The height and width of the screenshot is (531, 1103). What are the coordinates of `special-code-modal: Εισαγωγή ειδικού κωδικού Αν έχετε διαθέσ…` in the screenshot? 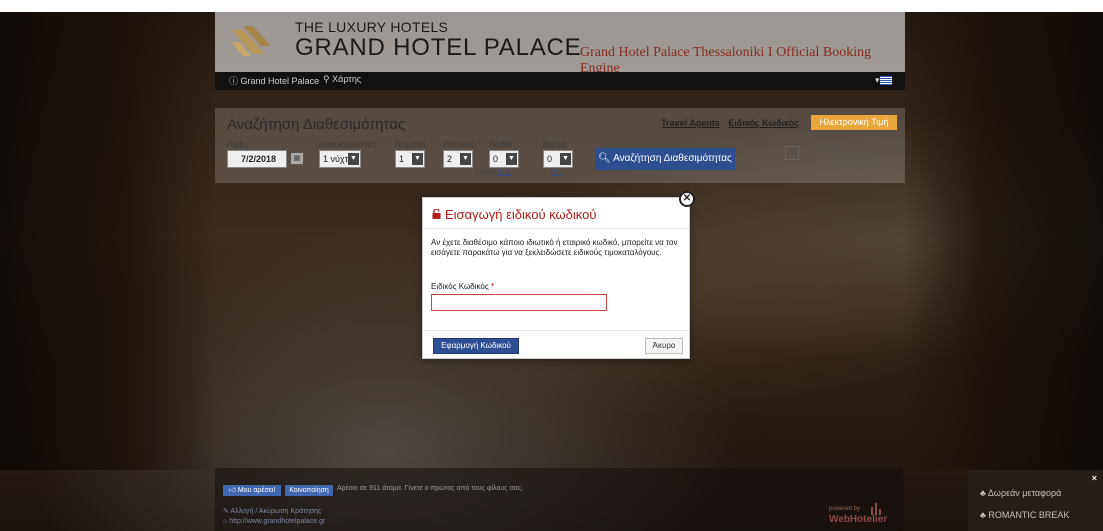 It's located at (556, 278).